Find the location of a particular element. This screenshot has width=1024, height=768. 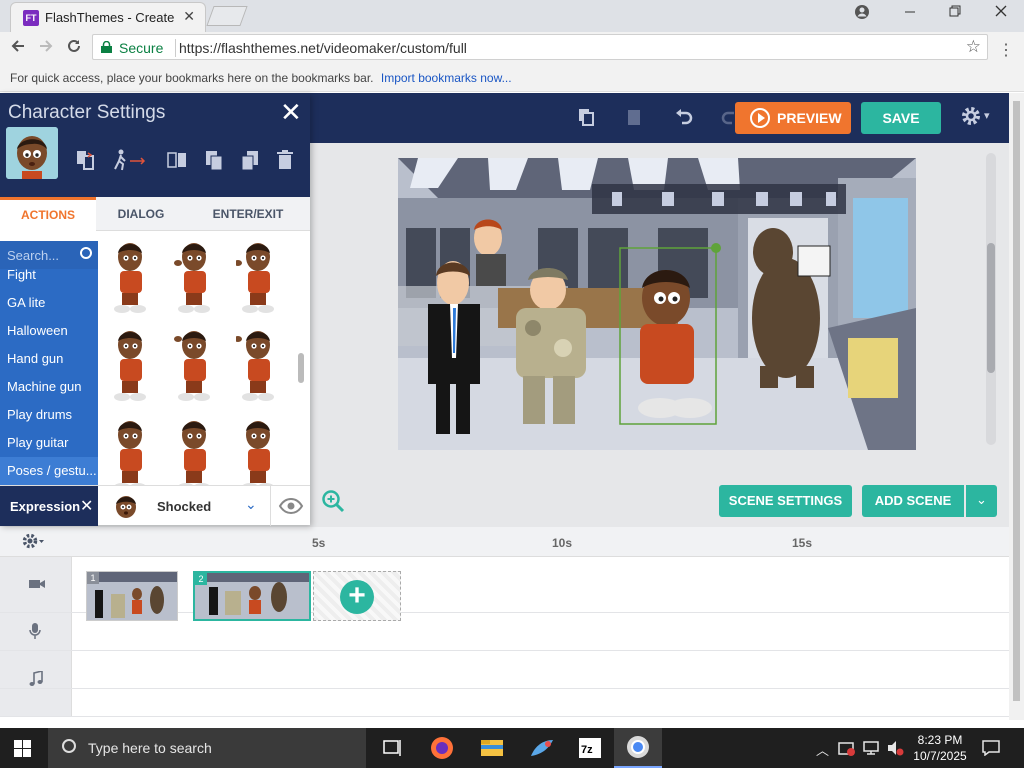

panel-title: Character Settings is located at coordinates (87, 112).